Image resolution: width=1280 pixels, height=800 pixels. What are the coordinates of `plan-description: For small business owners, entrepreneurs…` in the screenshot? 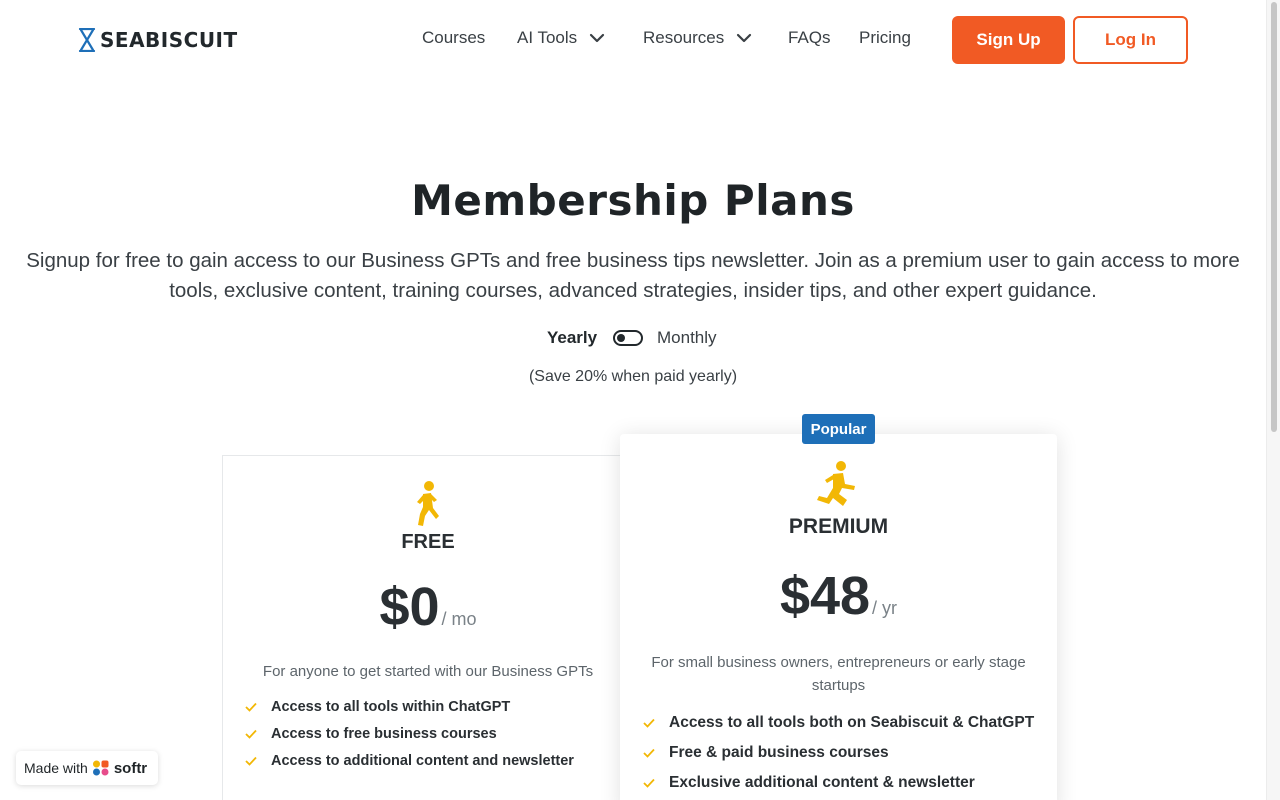 It's located at (838, 674).